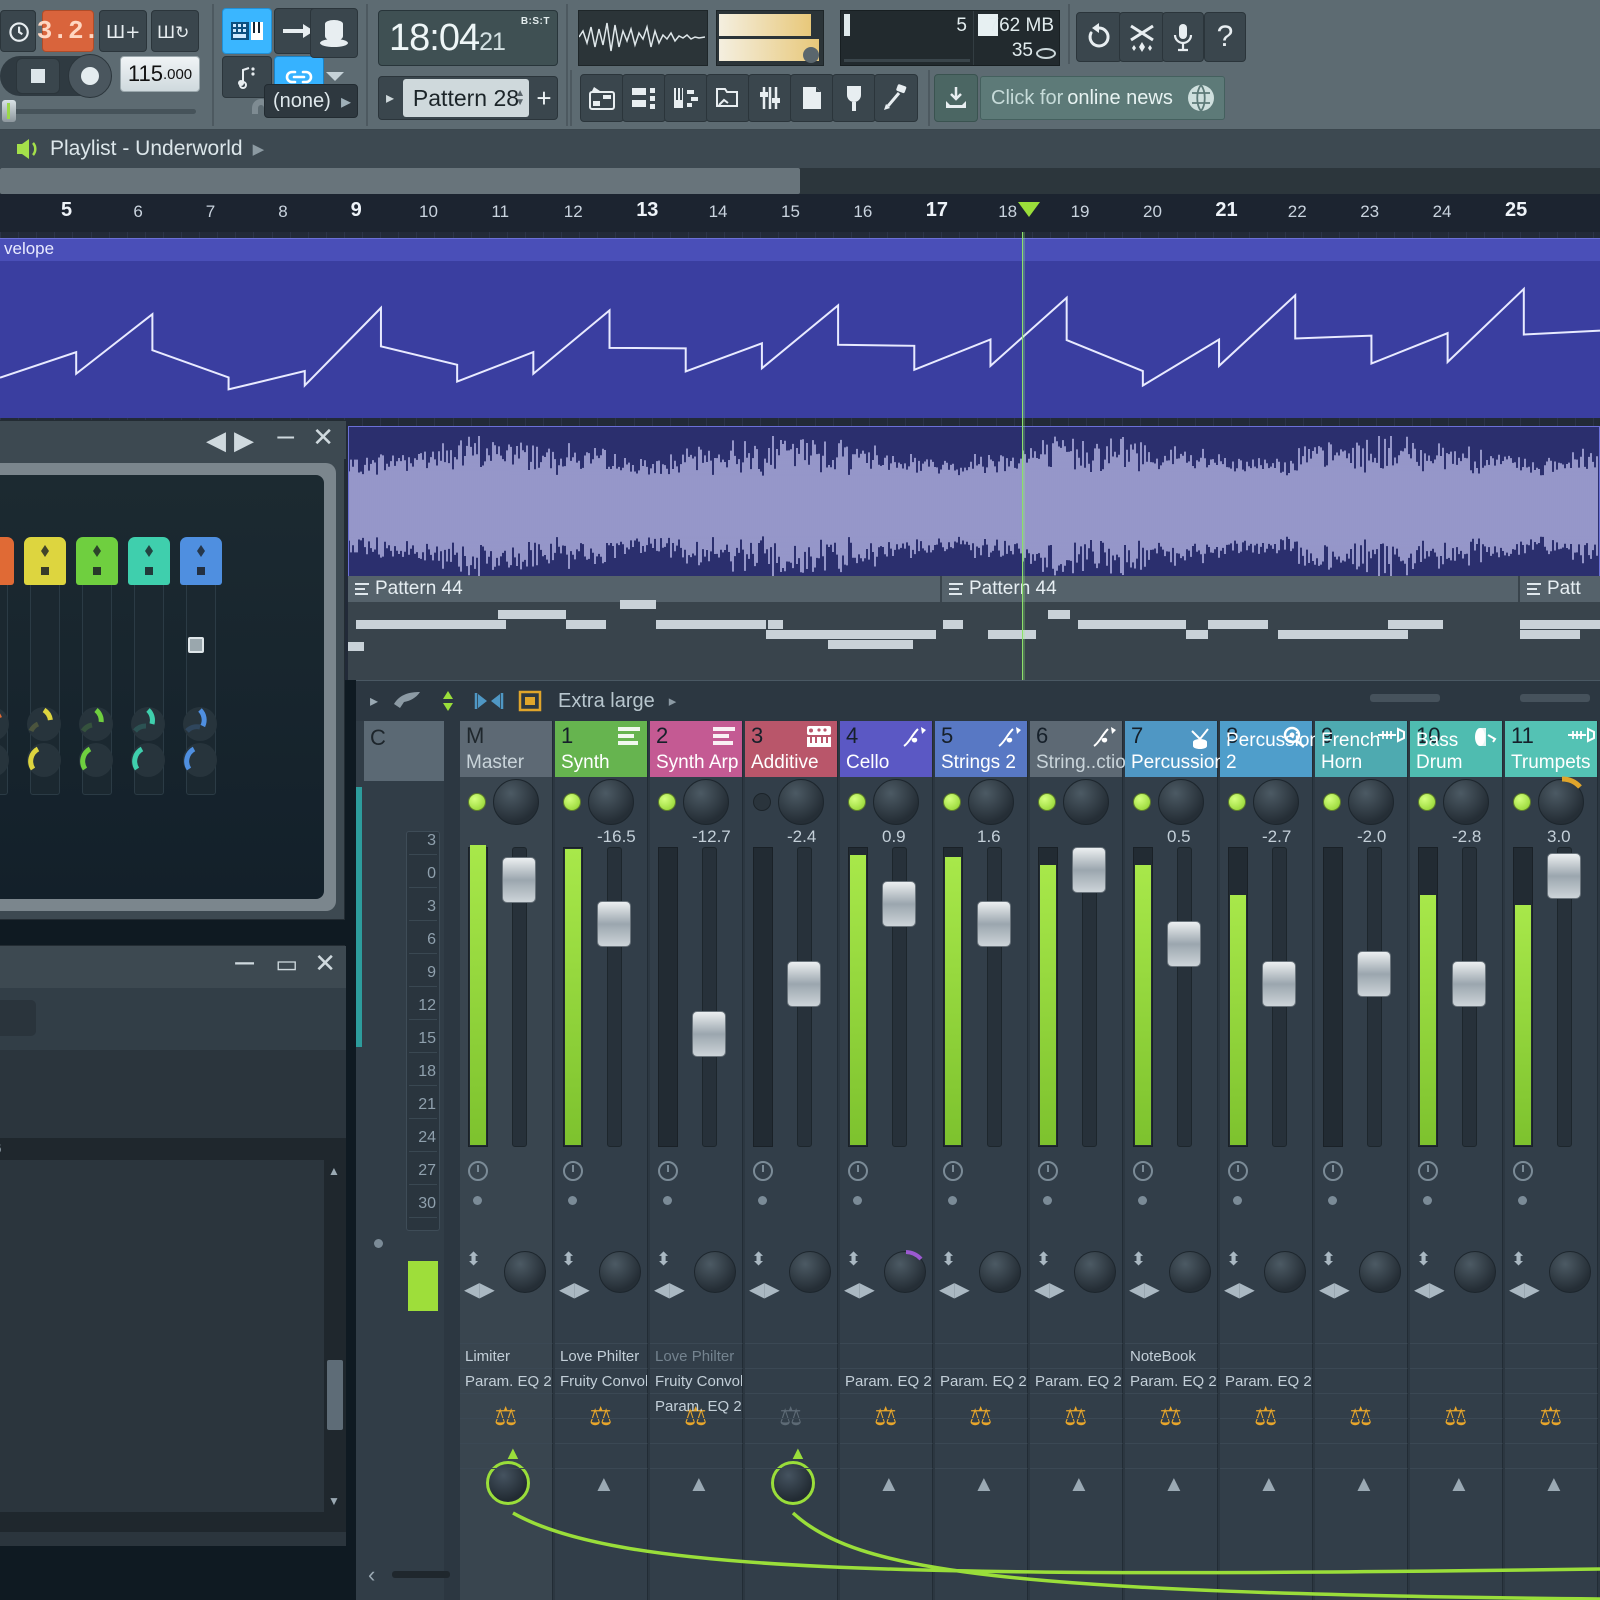 The image size is (1600, 1600). What do you see at coordinates (673, 701) in the screenshot?
I see `chevron-right-icon: ▸` at bounding box center [673, 701].